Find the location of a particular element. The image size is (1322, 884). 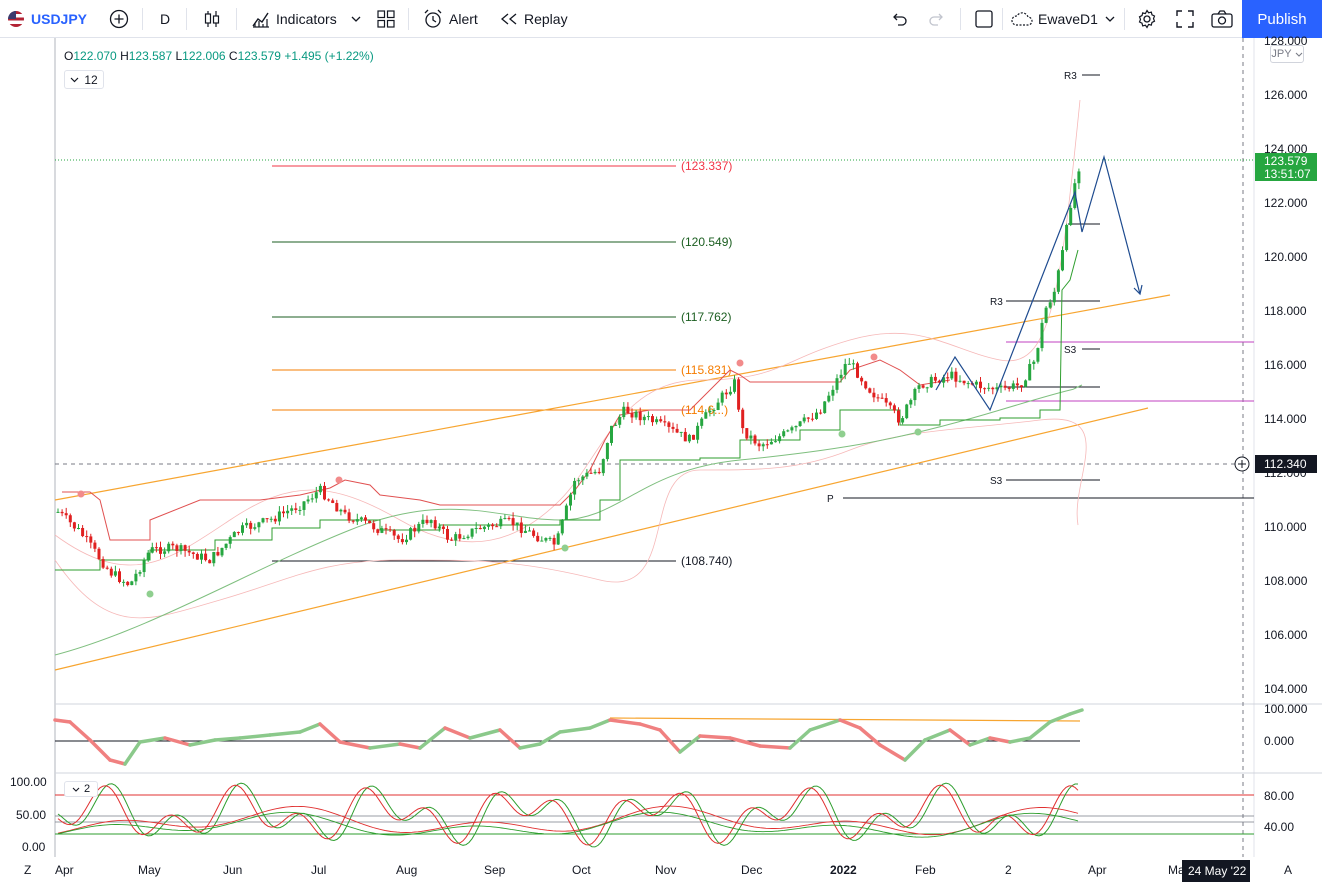

stochastic-series is located at coordinates (568, 815).